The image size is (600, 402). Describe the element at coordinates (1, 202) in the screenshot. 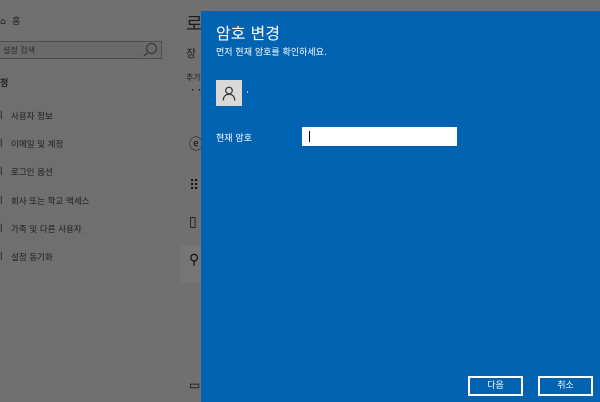

I see `briefcase-icon: ꟾ` at that location.